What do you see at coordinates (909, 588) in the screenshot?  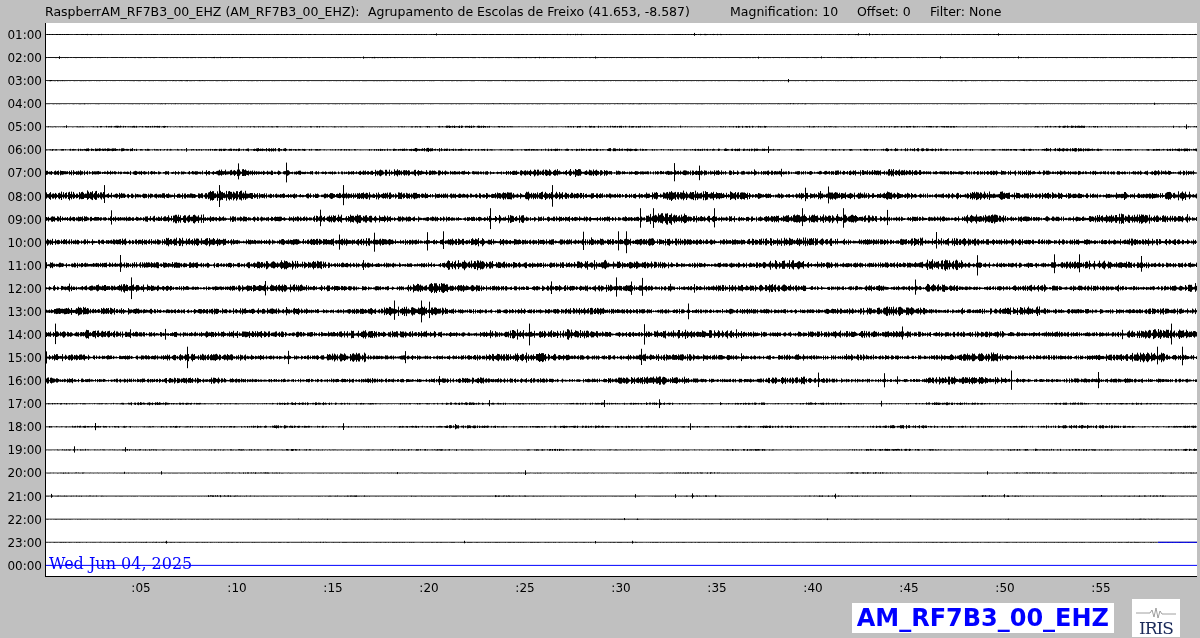 I see `minute-tick-label: :45` at bounding box center [909, 588].